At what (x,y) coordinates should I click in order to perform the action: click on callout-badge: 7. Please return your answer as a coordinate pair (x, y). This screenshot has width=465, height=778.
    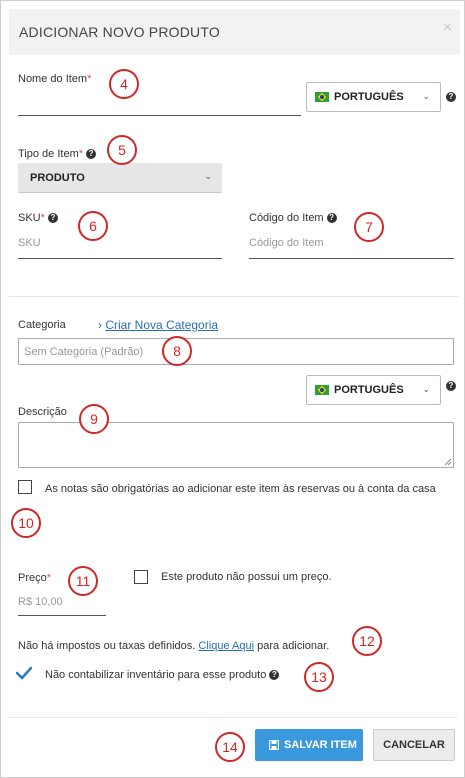
    Looking at the image, I should click on (369, 227).